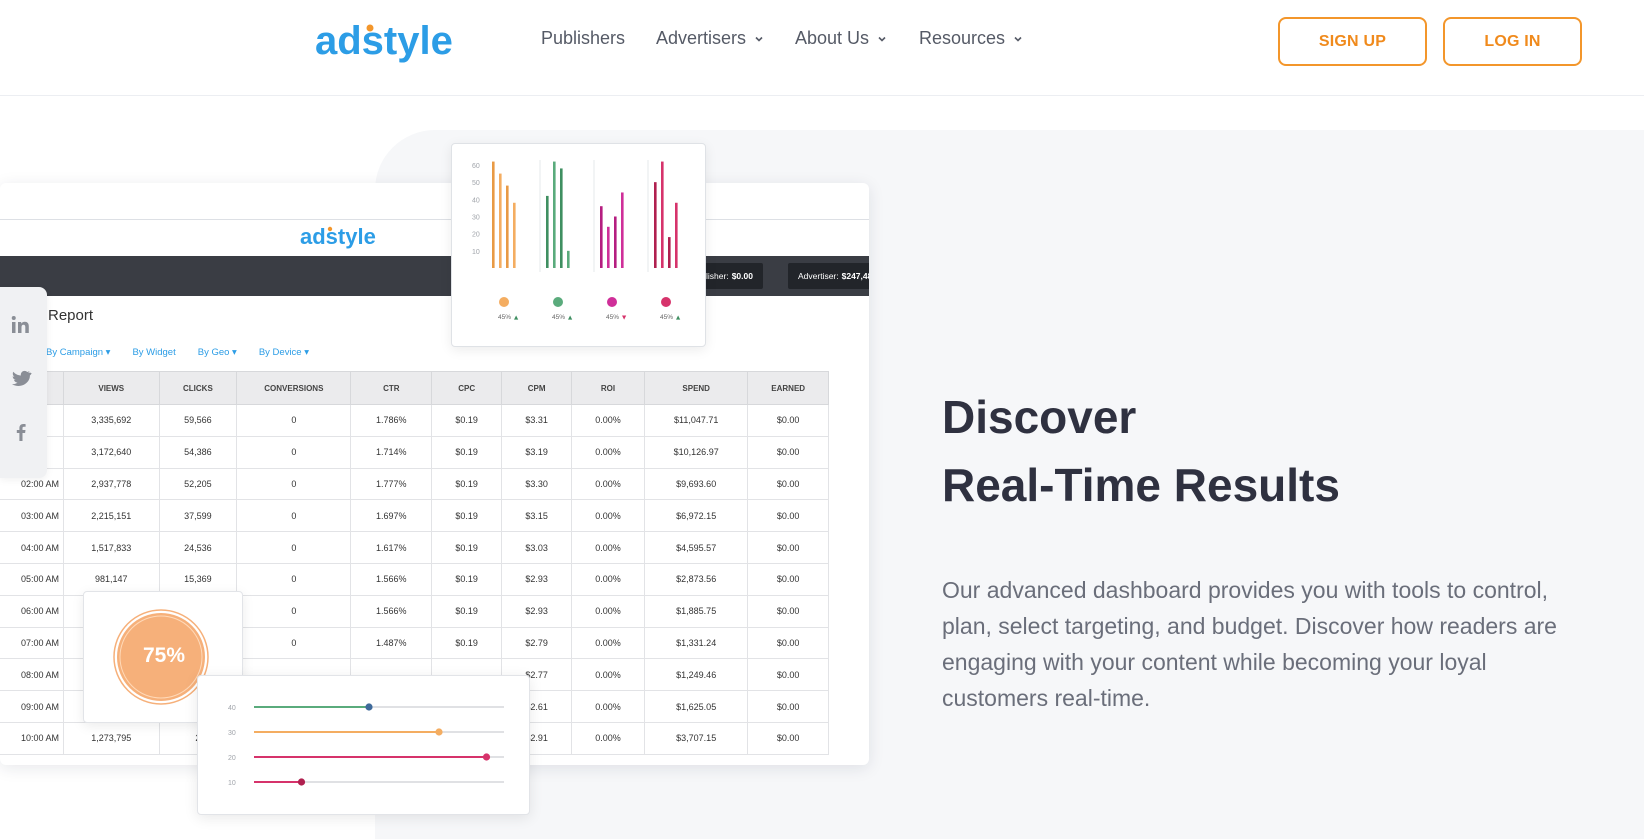  What do you see at coordinates (788, 388) in the screenshot?
I see `column-header: EARNED` at bounding box center [788, 388].